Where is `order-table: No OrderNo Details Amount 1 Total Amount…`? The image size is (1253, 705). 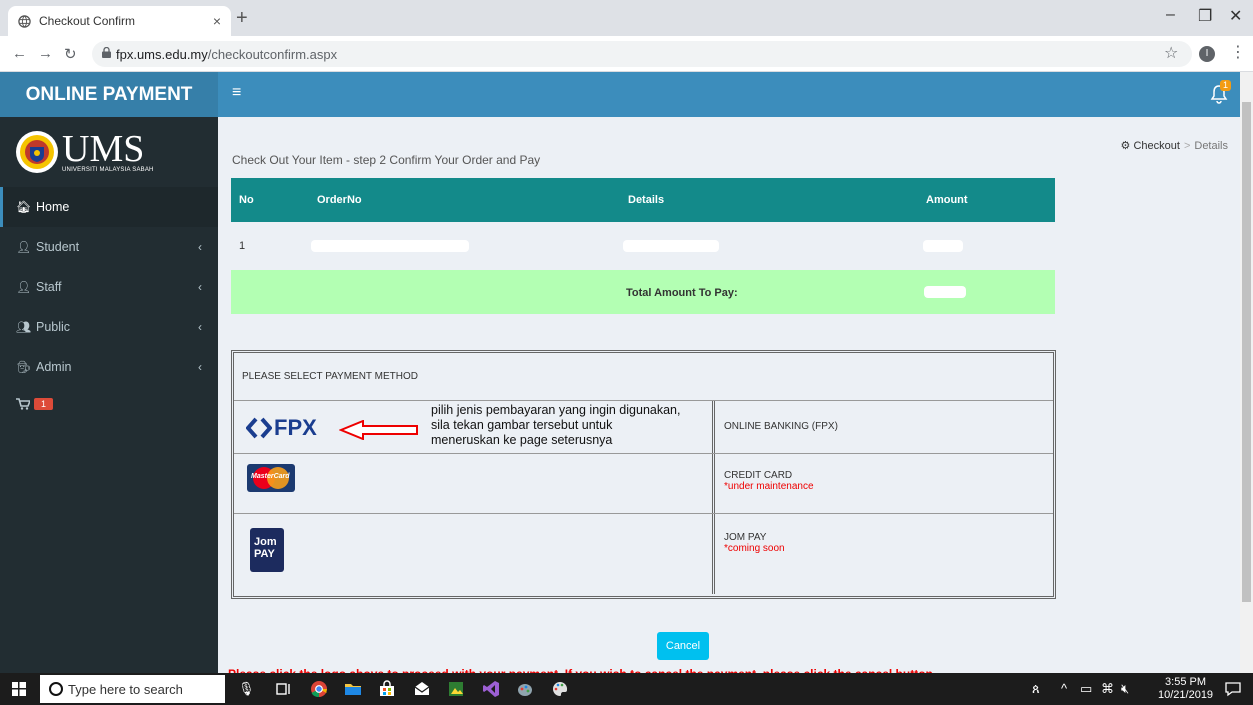
order-table: No OrderNo Details Amount 1 Total Amount… is located at coordinates (643, 246).